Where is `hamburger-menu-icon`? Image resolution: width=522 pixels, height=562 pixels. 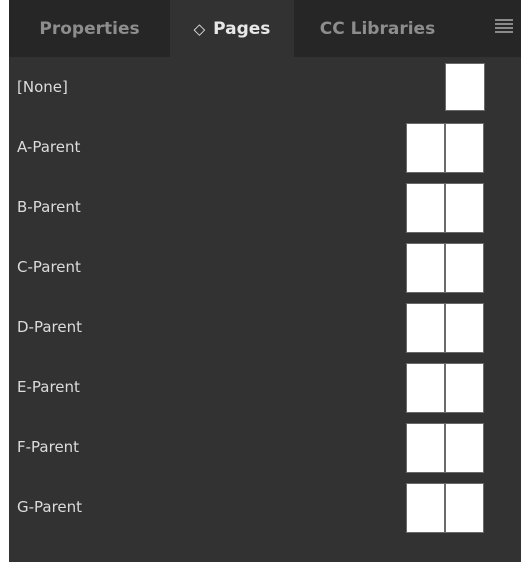 hamburger-menu-icon is located at coordinates (504, 26).